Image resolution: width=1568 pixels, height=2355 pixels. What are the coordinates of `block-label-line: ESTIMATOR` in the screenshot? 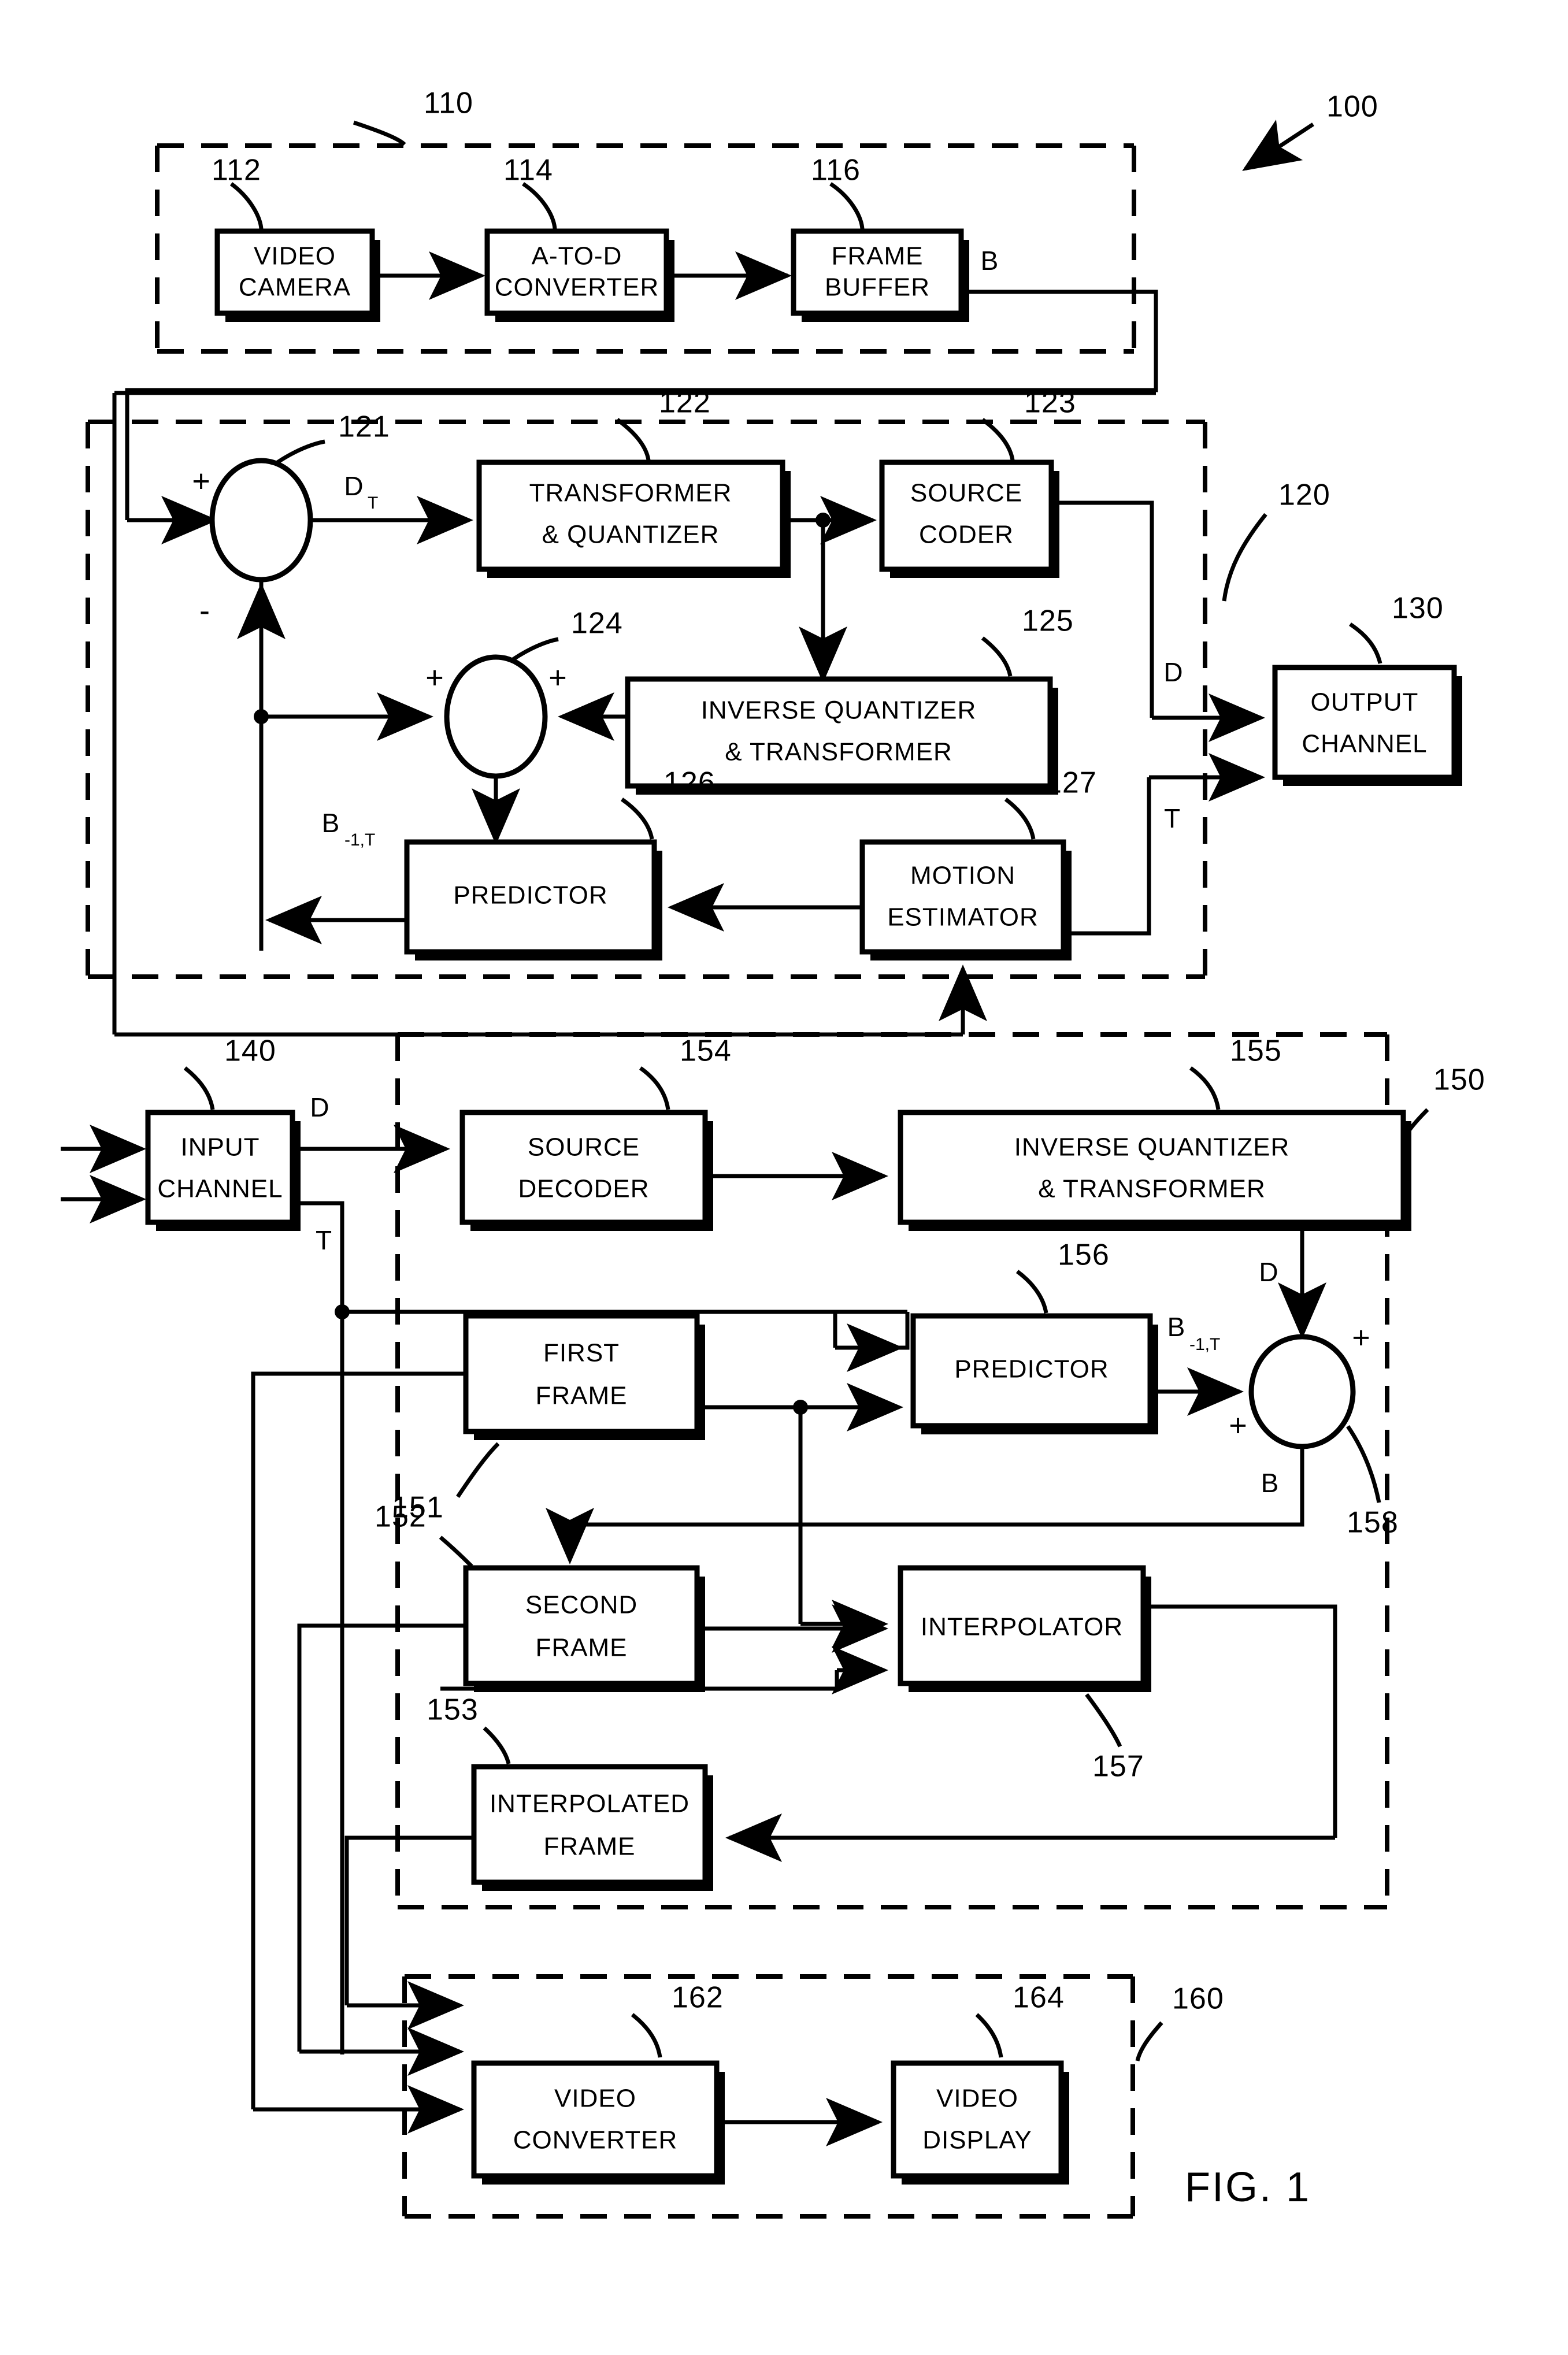 It's located at (963, 917).